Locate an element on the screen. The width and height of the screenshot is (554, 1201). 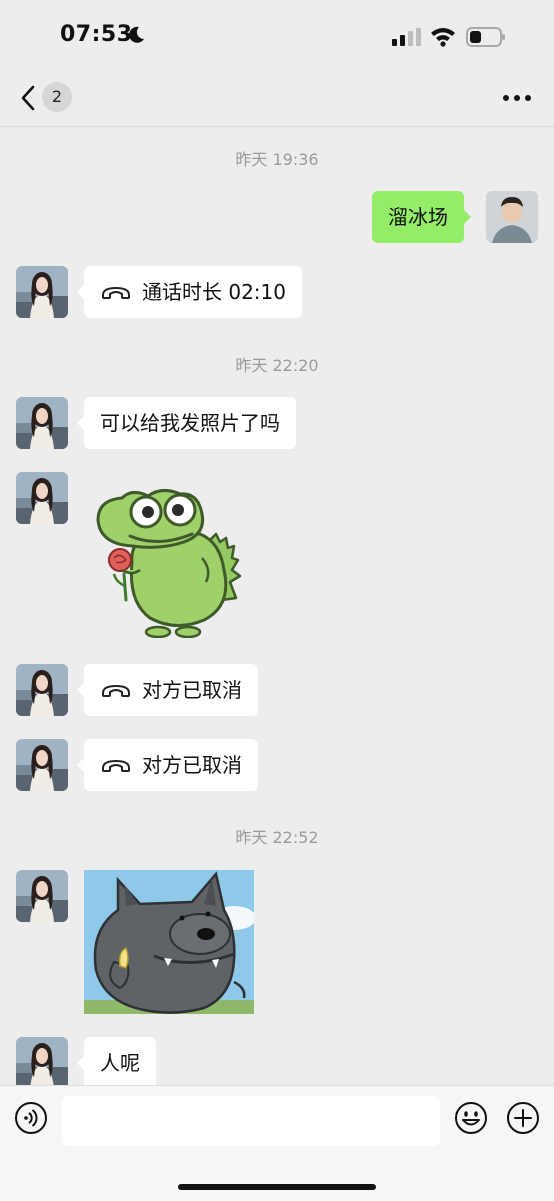
battery-icon is located at coordinates (485, 37).